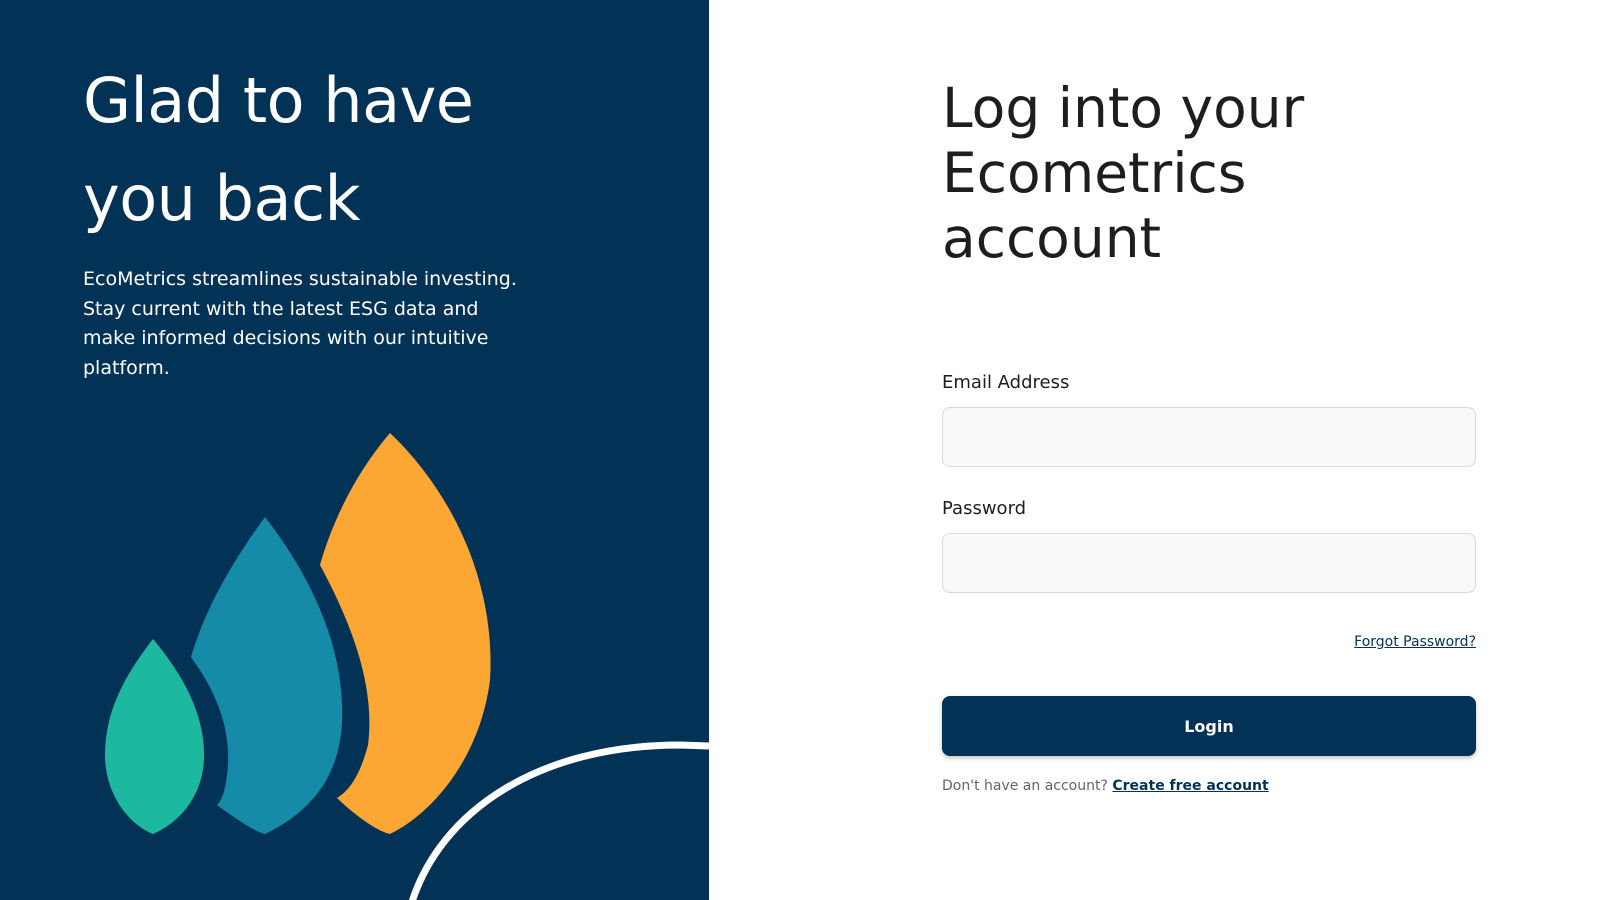 The width and height of the screenshot is (1600, 900). Describe the element at coordinates (1123, 173) in the screenshot. I see `login-title: Log into your Ecometrics account` at that location.